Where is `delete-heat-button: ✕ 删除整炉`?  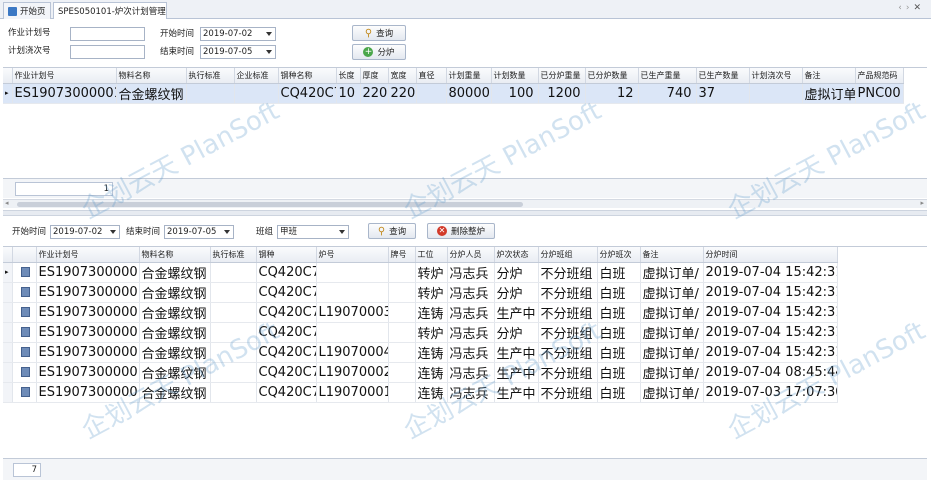
delete-heat-button: ✕ 删除整炉 is located at coordinates (461, 231).